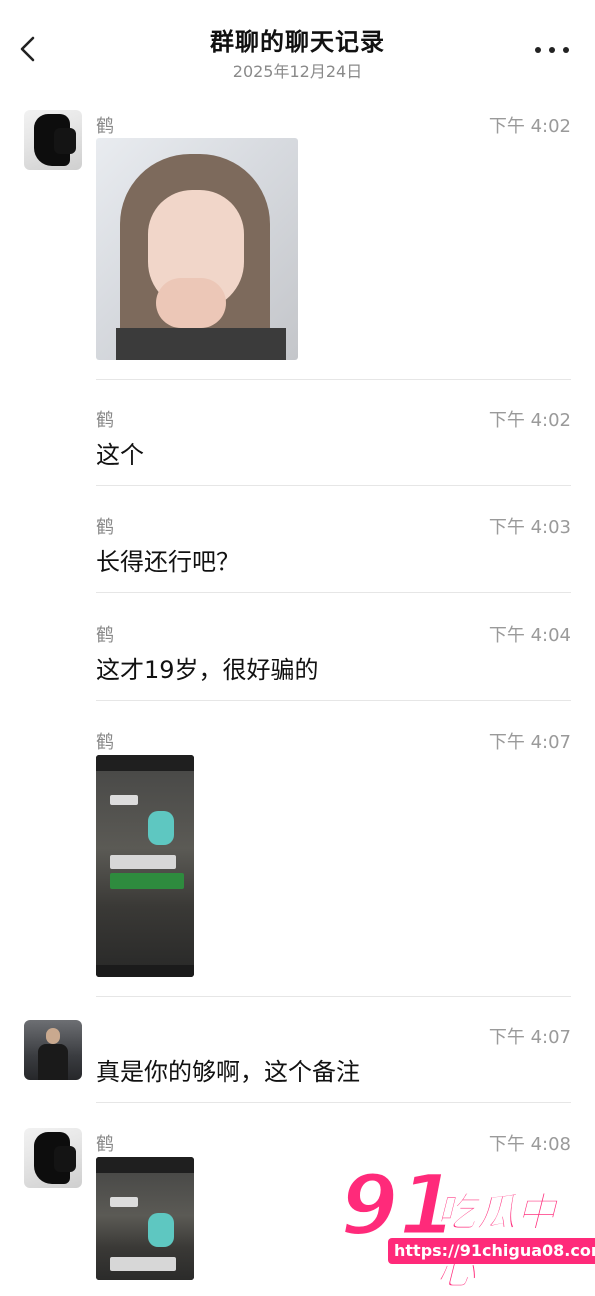  Describe the element at coordinates (465, 1227) in the screenshot. I see `watermark-logo: 91 吃瓜中心 https://91chigua08.com` at that location.